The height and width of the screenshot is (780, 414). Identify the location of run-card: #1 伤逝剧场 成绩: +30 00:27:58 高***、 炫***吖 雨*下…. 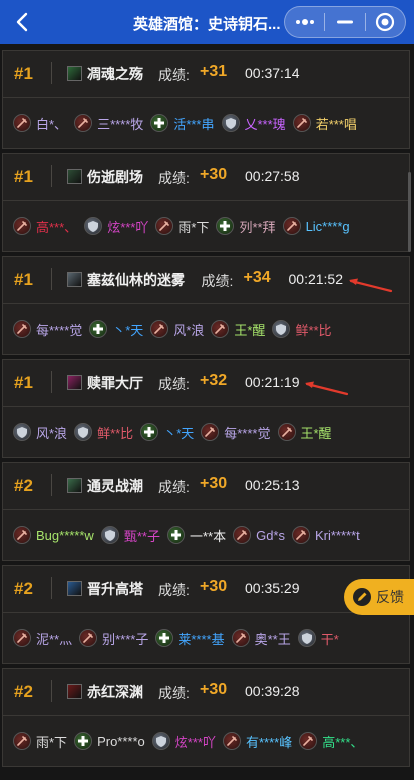
(206, 202).